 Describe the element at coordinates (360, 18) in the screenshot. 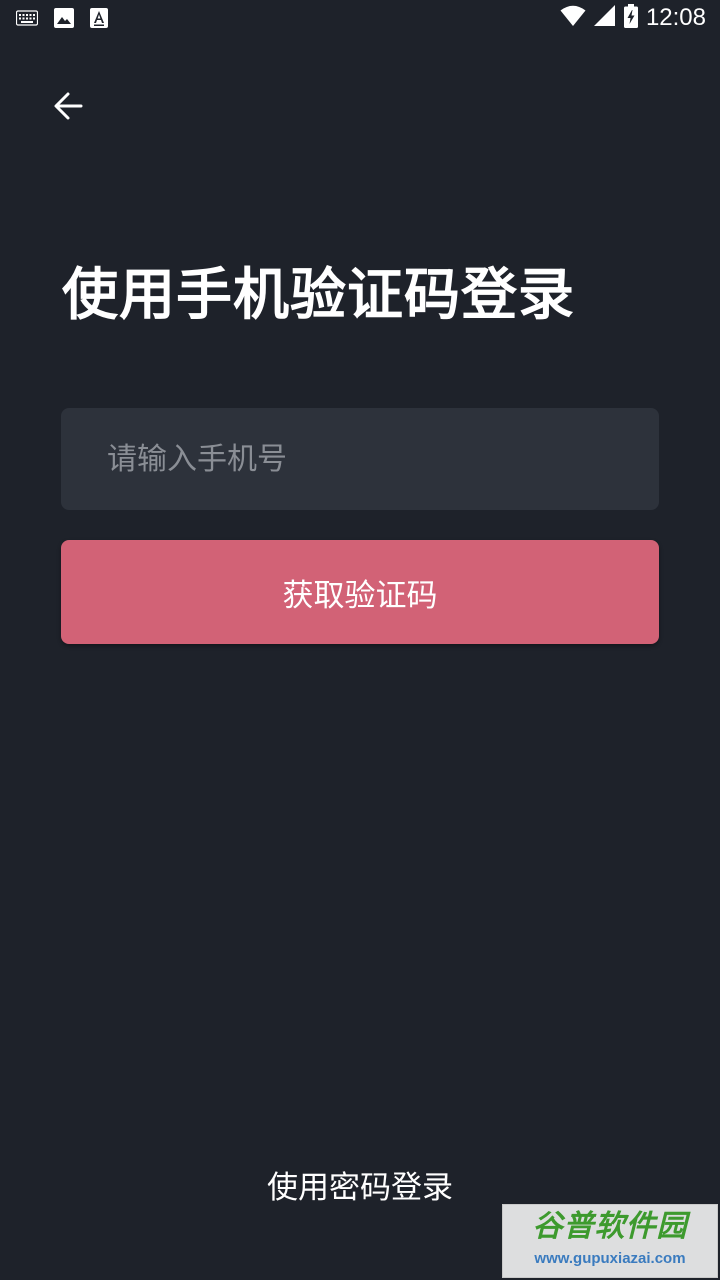

I see `status-bar: 12:08` at that location.